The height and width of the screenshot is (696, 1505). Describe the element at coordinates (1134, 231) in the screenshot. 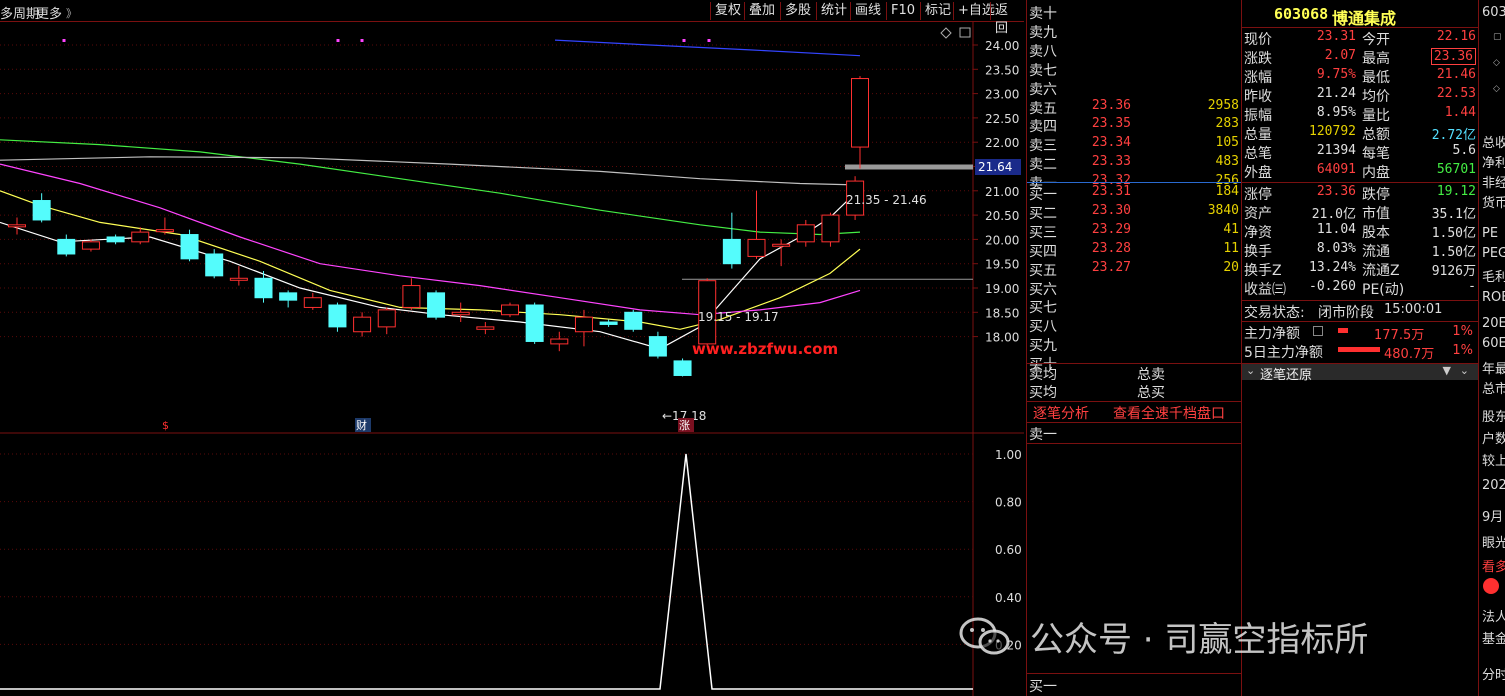

I see `order-book-row: 买三 23.29 41` at that location.